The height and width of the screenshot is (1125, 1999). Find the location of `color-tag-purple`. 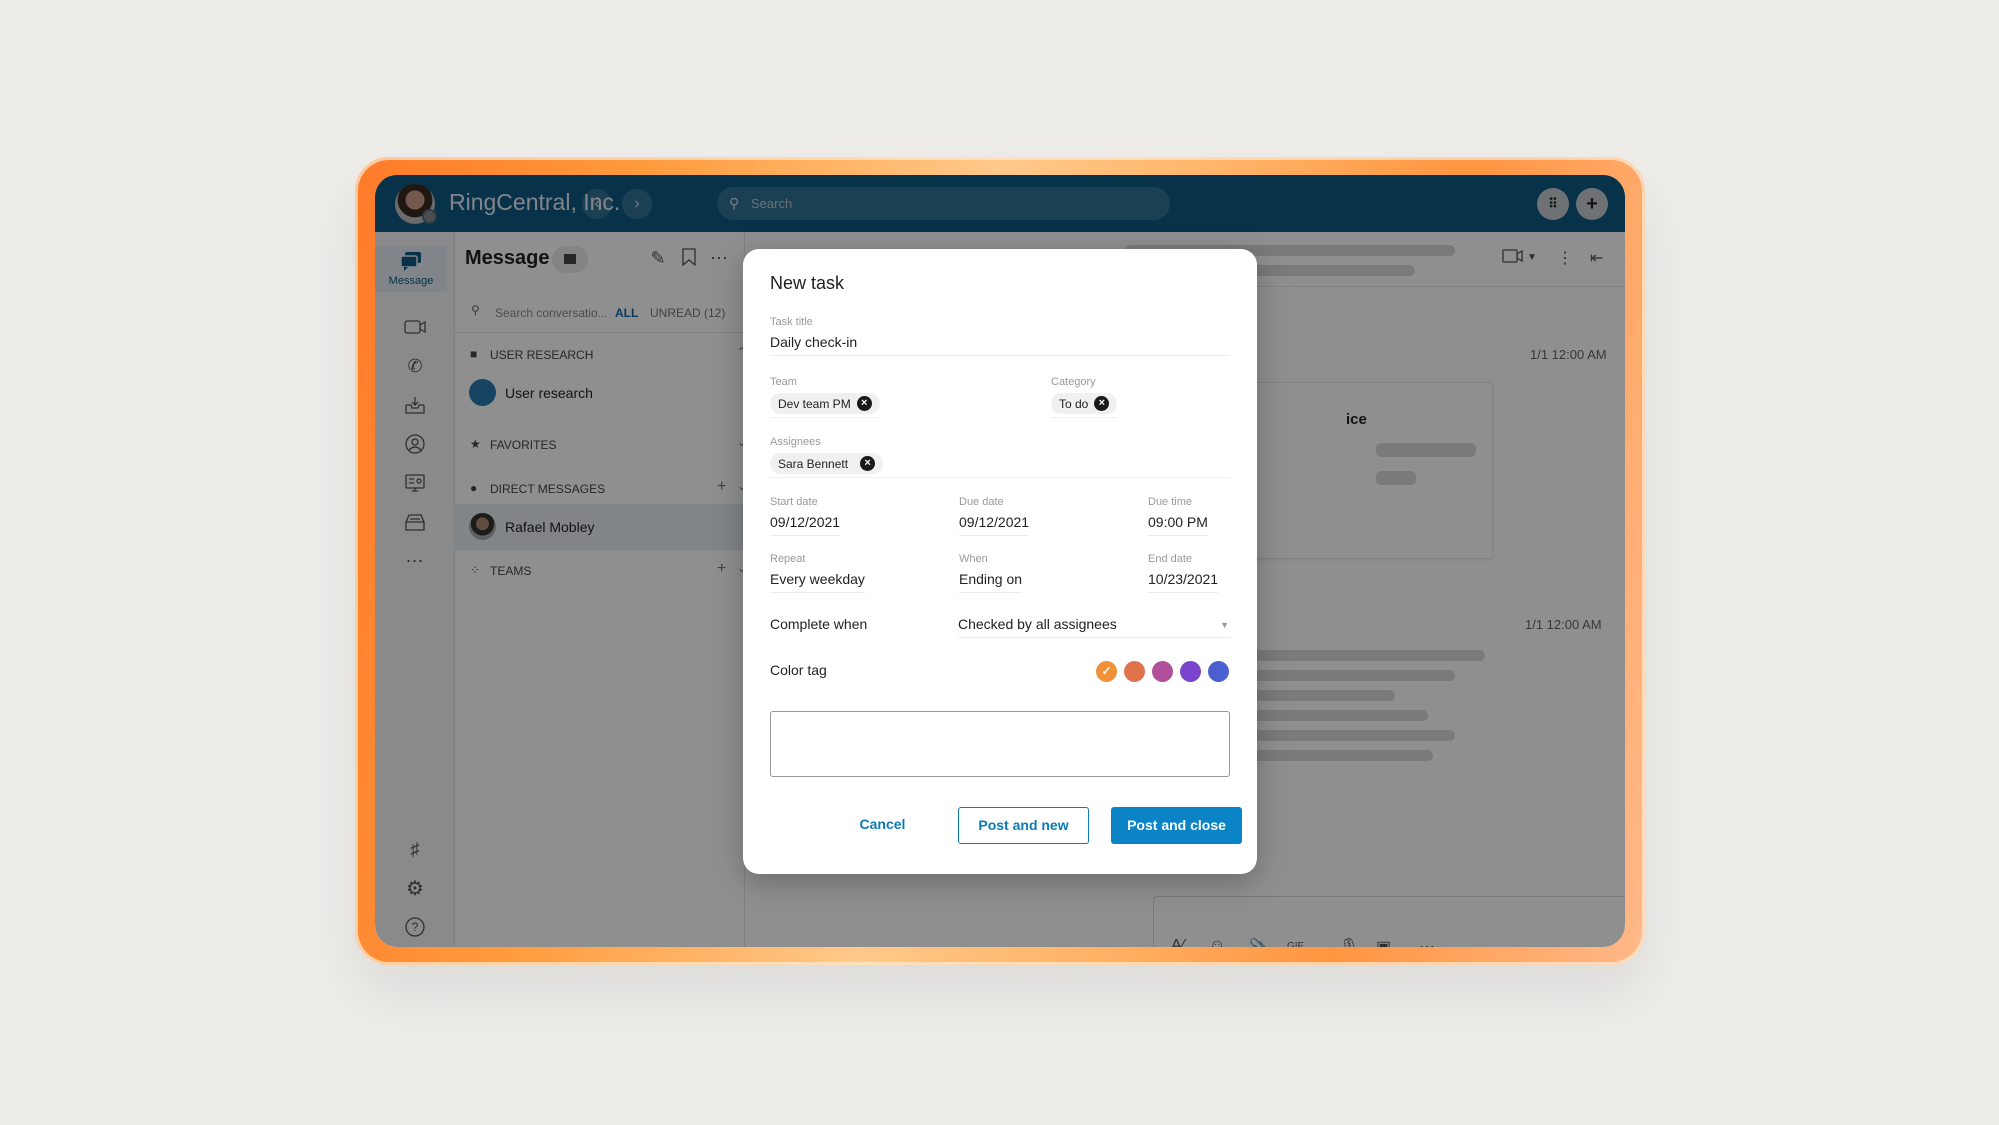

color-tag-purple is located at coordinates (1190, 671).